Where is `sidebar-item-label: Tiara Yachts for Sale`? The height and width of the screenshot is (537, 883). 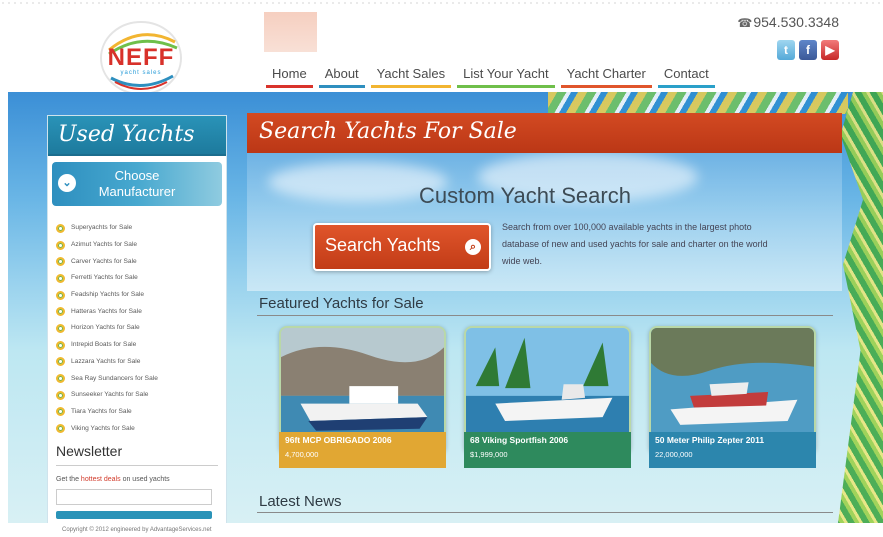 sidebar-item-label: Tiara Yachts for Sale is located at coordinates (101, 411).